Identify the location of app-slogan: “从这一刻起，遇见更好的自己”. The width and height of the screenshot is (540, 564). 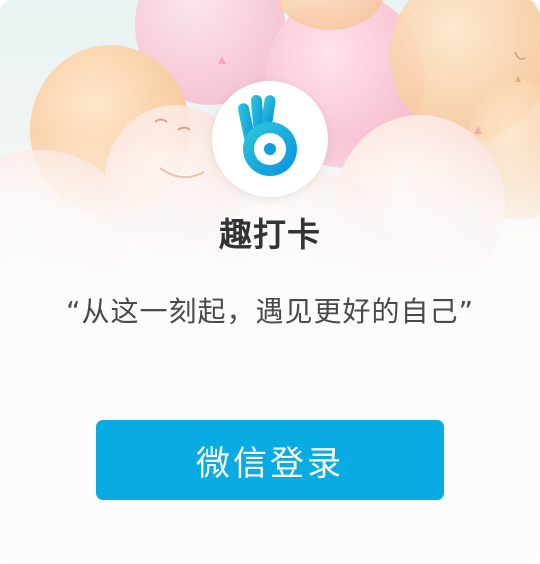
(269, 311).